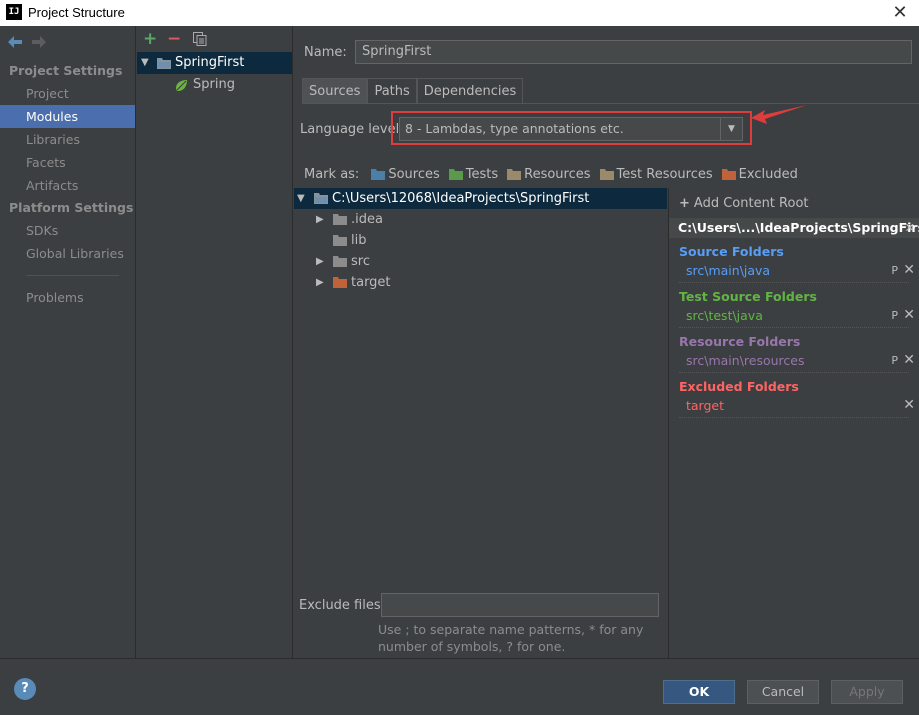 This screenshot has width=919, height=715. Describe the element at coordinates (14, 12) in the screenshot. I see `intellij-logo-icon: IJ` at that location.